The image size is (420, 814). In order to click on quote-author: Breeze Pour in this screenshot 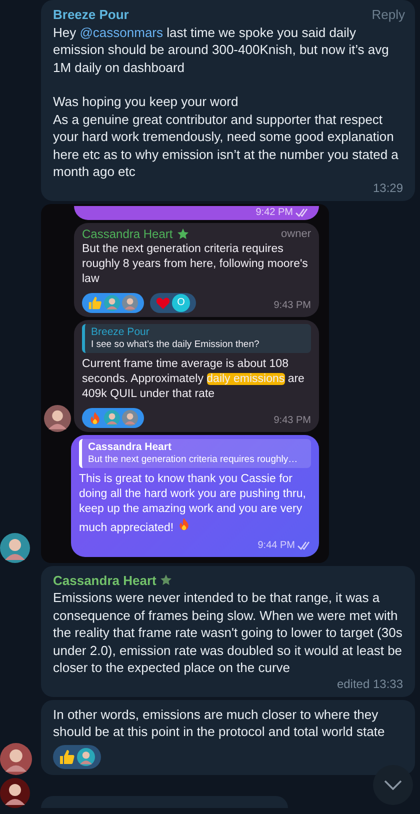, I will do `click(120, 332)`.